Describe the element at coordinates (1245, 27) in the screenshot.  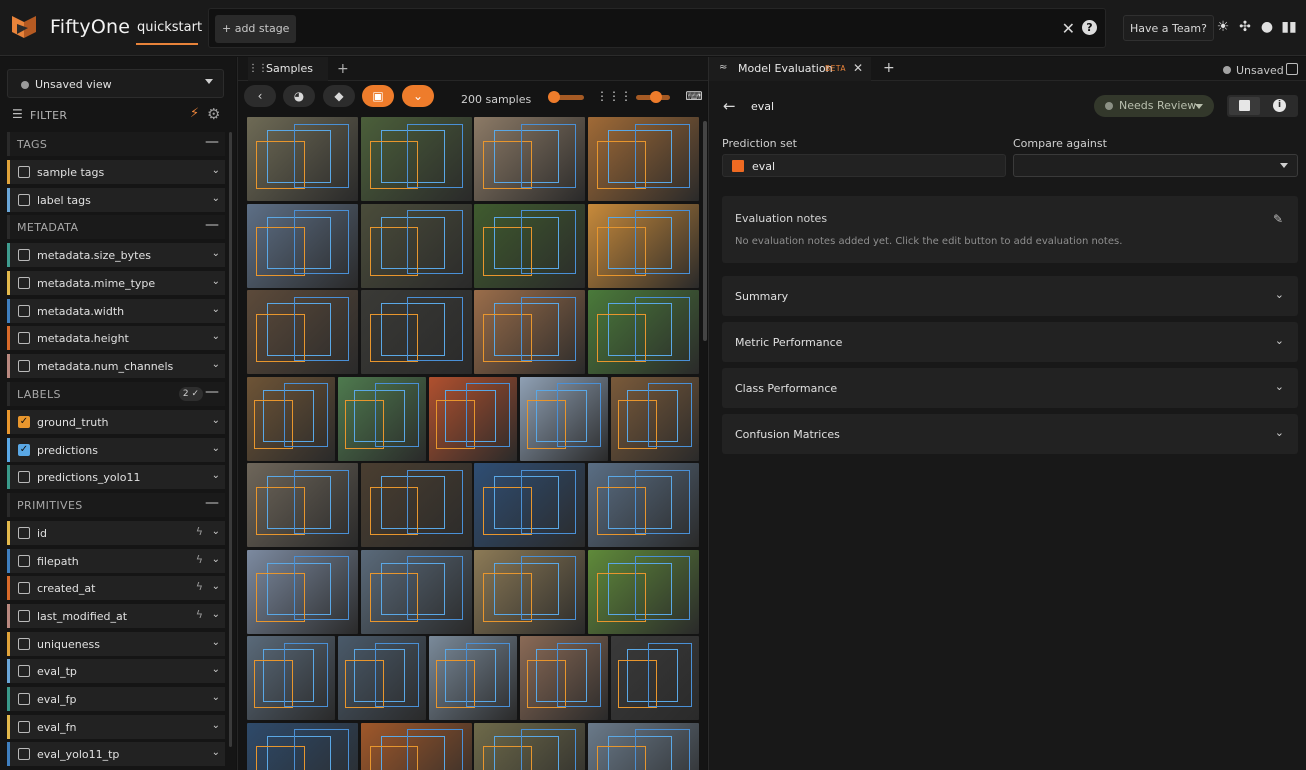
I see `slack-icon: ✣` at that location.